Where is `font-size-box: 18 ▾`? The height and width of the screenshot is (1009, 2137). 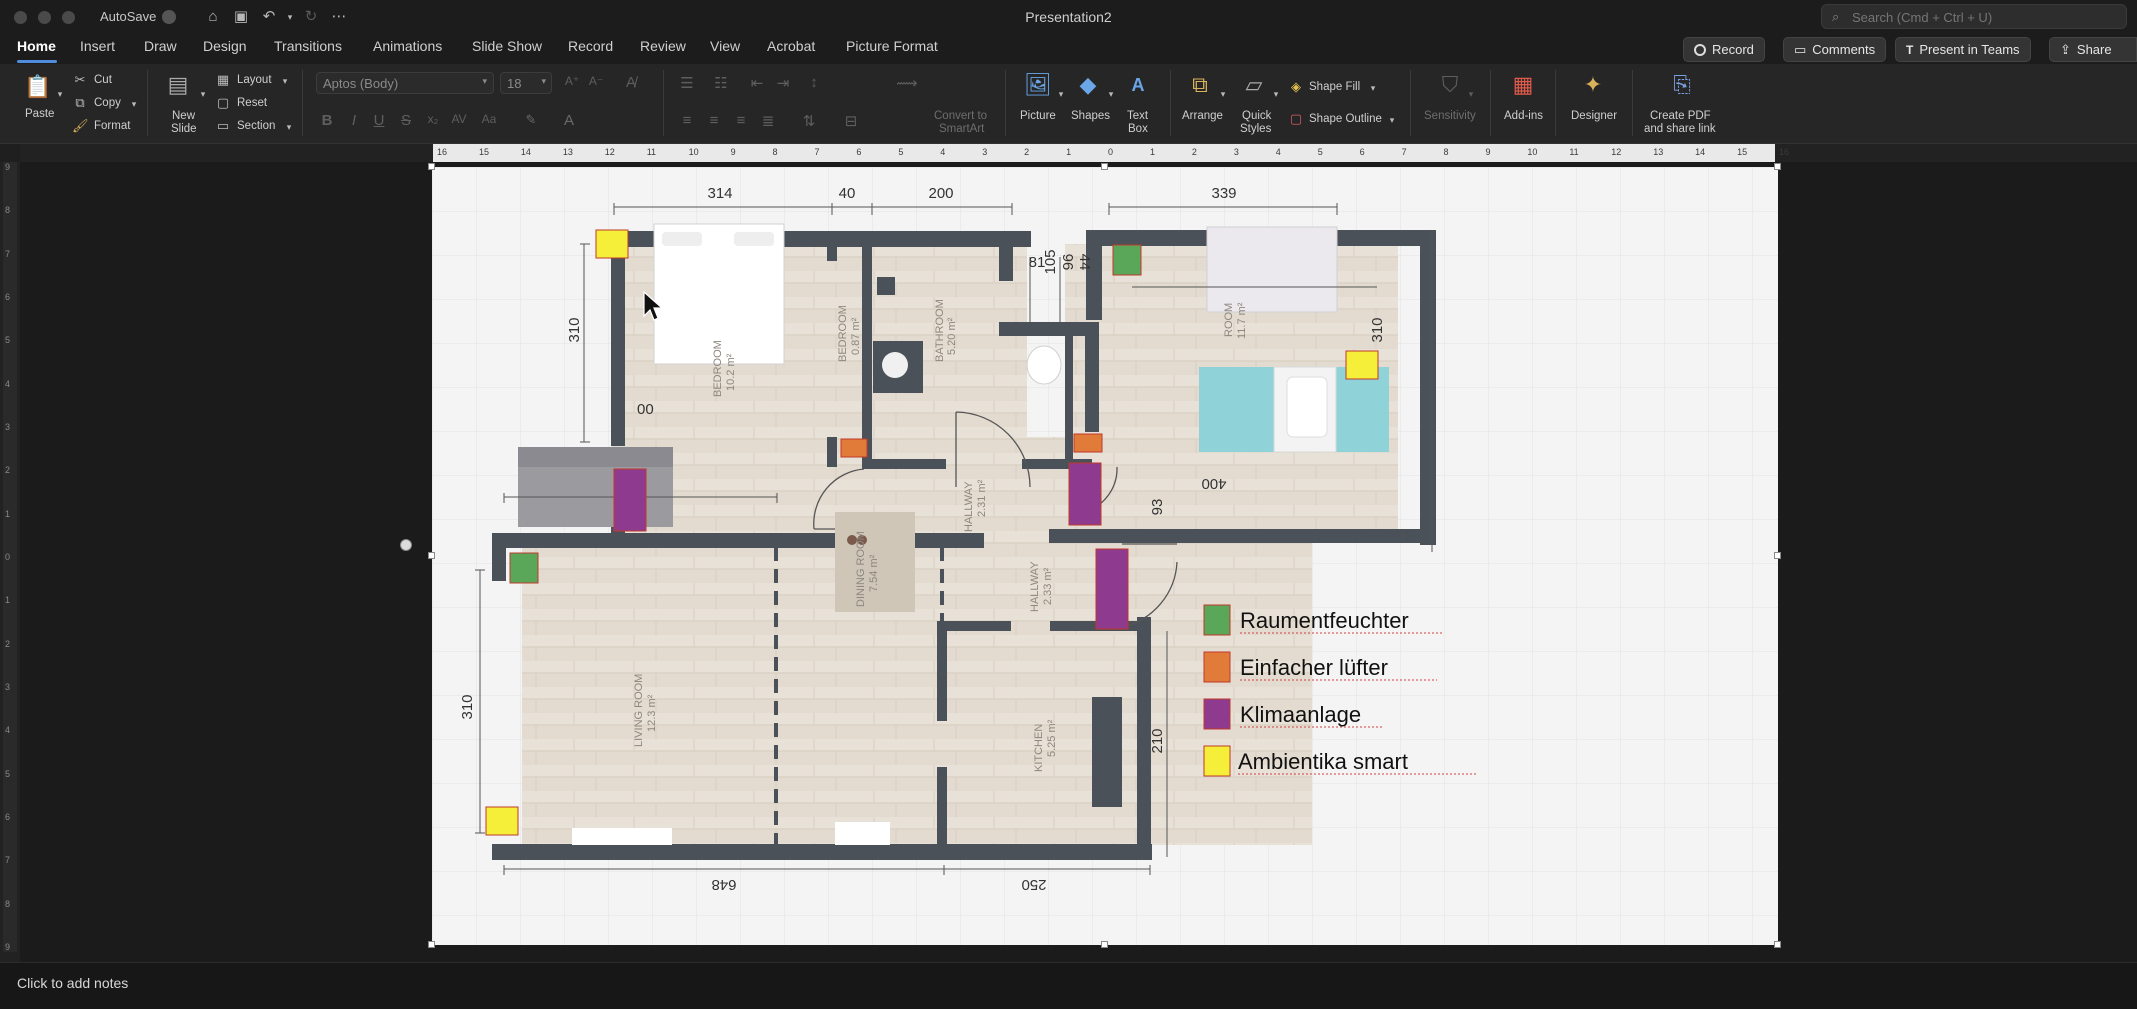
font-size-box: 18 ▾ is located at coordinates (526, 83).